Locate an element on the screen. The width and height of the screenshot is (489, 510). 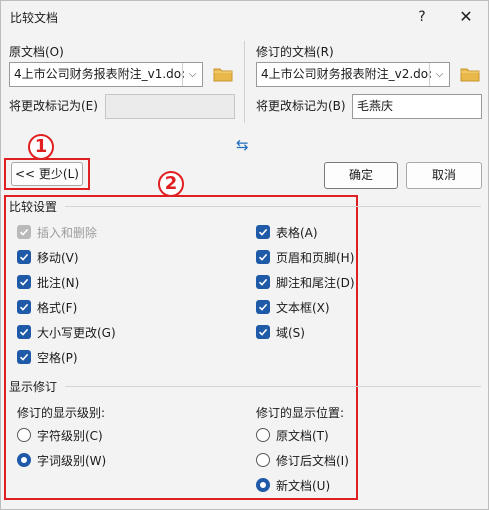
compare-settings-title: 比较设置 is located at coordinates (33, 207).